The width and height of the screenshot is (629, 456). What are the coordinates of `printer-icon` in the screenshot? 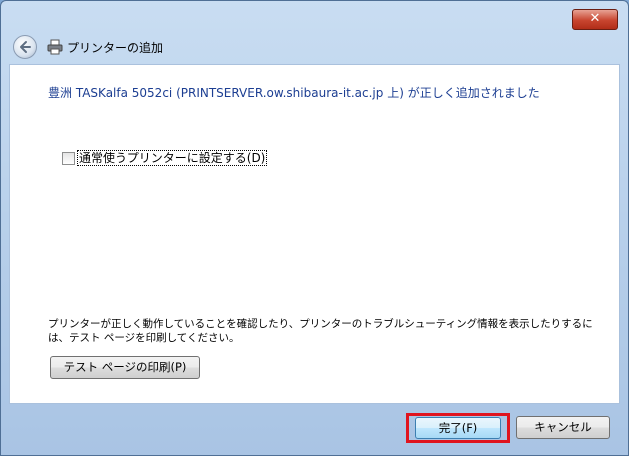 It's located at (55, 47).